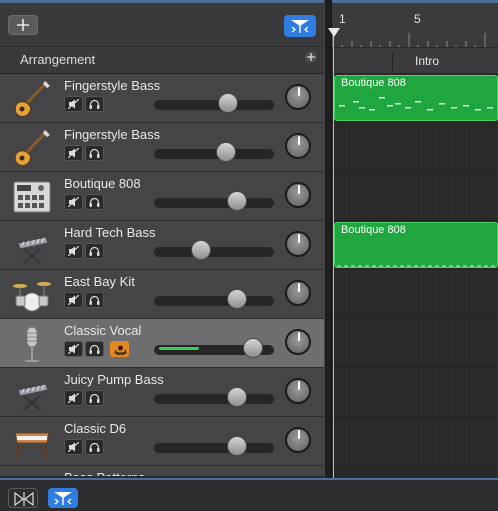 The width and height of the screenshot is (498, 511). Describe the element at coordinates (110, 232) in the screenshot. I see `track-name: Hard Tech Bass` at that location.